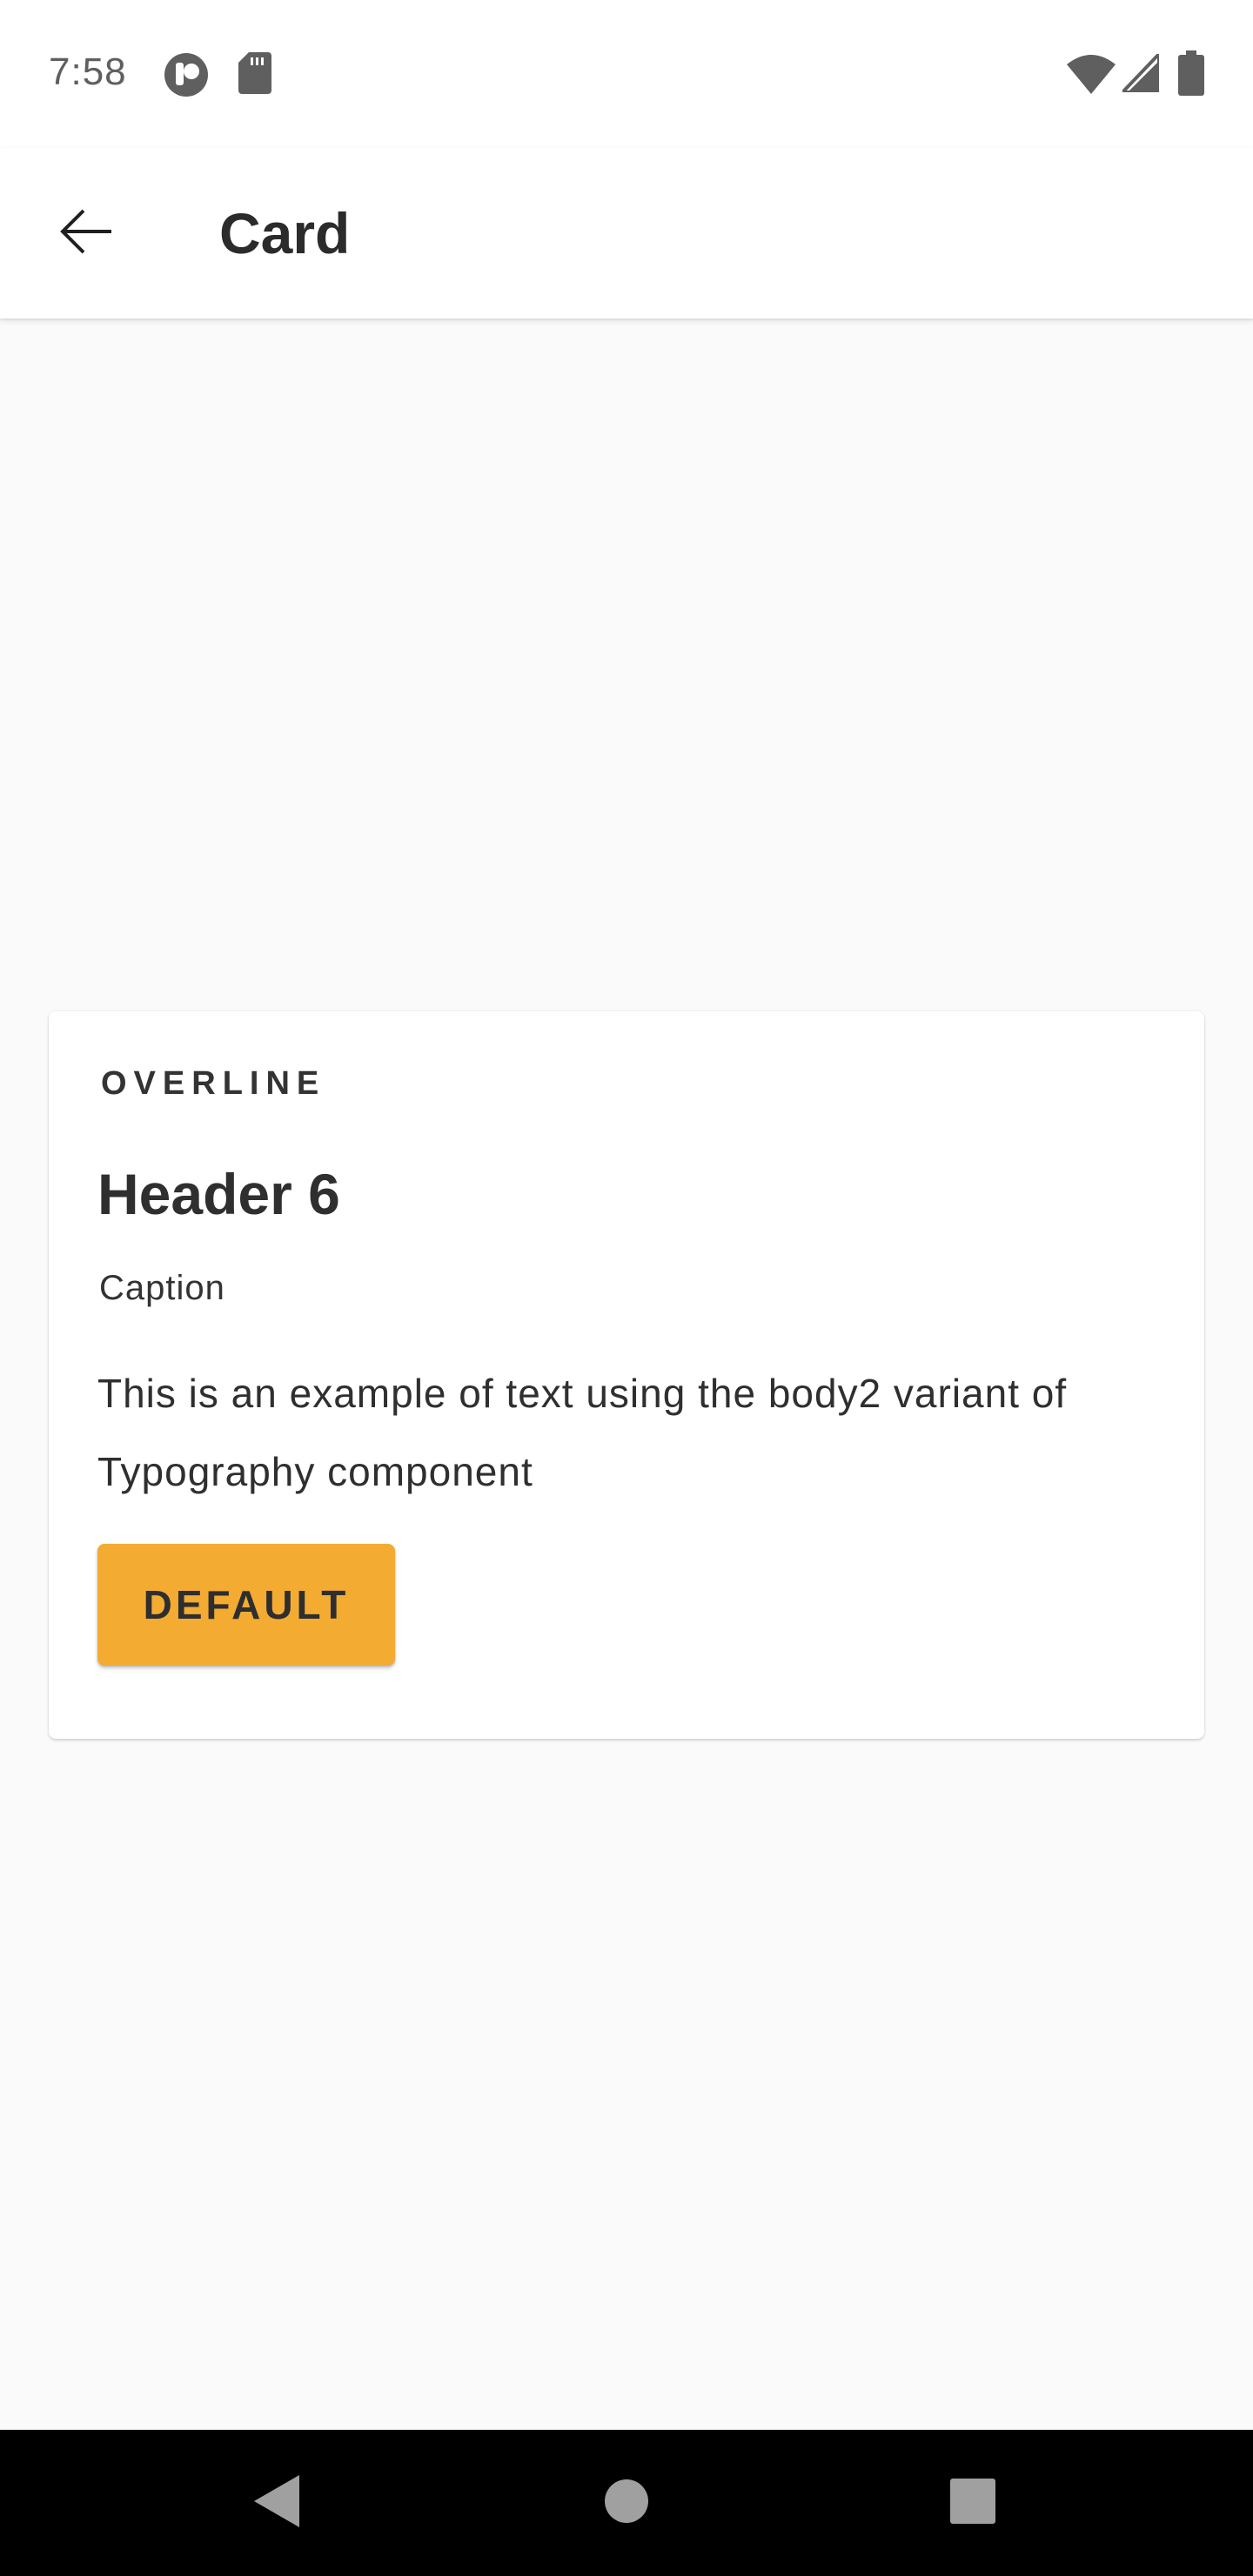 The image size is (1253, 2576). I want to click on recents-square-icon, so click(972, 2503).